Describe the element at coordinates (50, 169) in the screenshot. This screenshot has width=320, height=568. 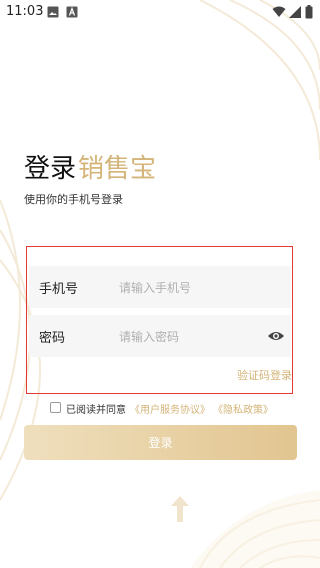
I see `title-main: 登录` at that location.